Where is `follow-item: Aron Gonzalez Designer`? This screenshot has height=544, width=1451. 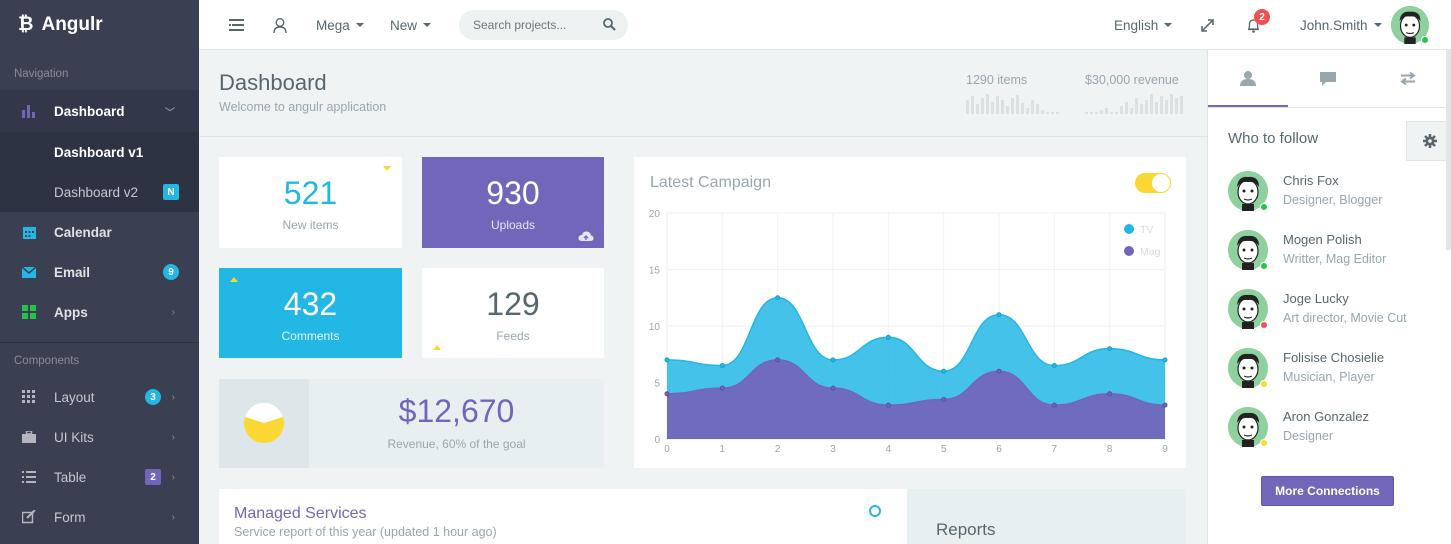
follow-item: Aron Gonzalez Designer is located at coordinates (1328, 428).